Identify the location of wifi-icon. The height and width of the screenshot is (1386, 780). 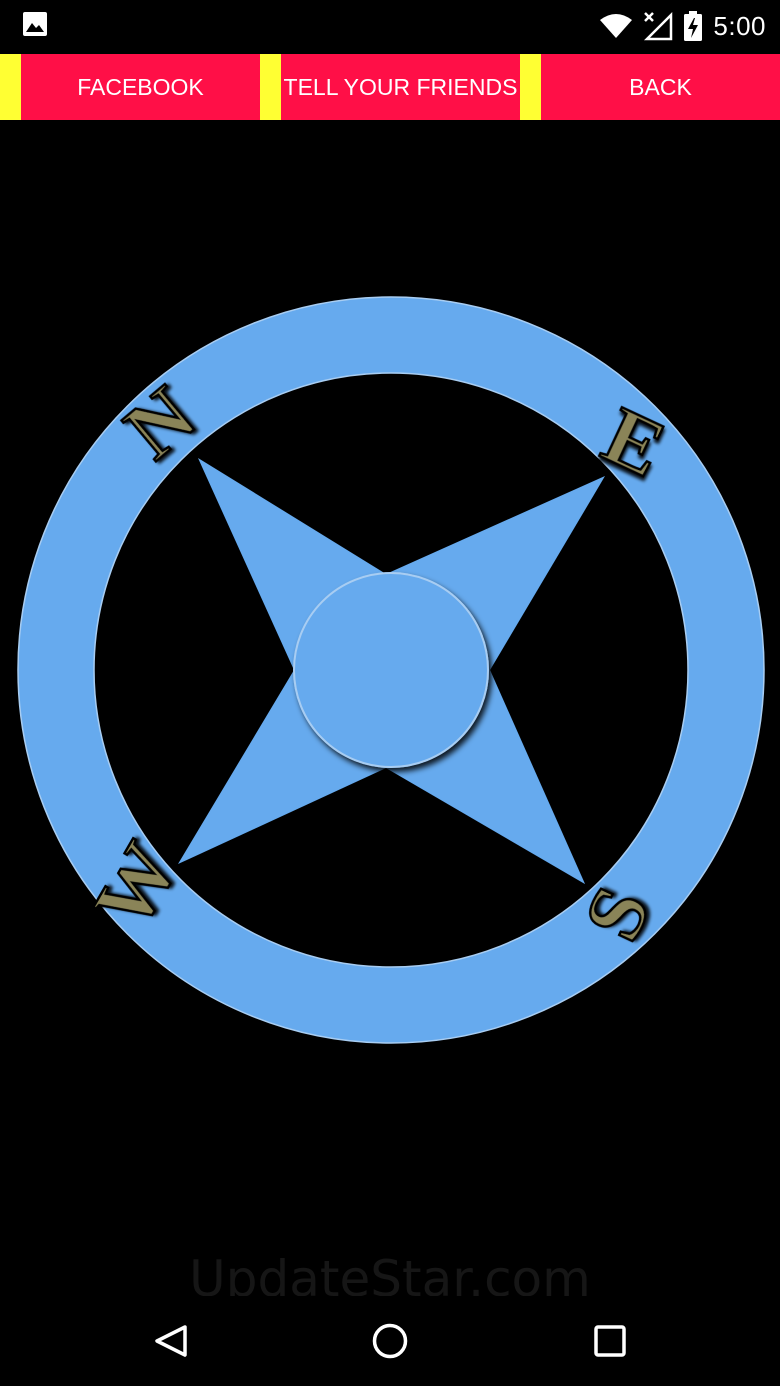
(616, 26).